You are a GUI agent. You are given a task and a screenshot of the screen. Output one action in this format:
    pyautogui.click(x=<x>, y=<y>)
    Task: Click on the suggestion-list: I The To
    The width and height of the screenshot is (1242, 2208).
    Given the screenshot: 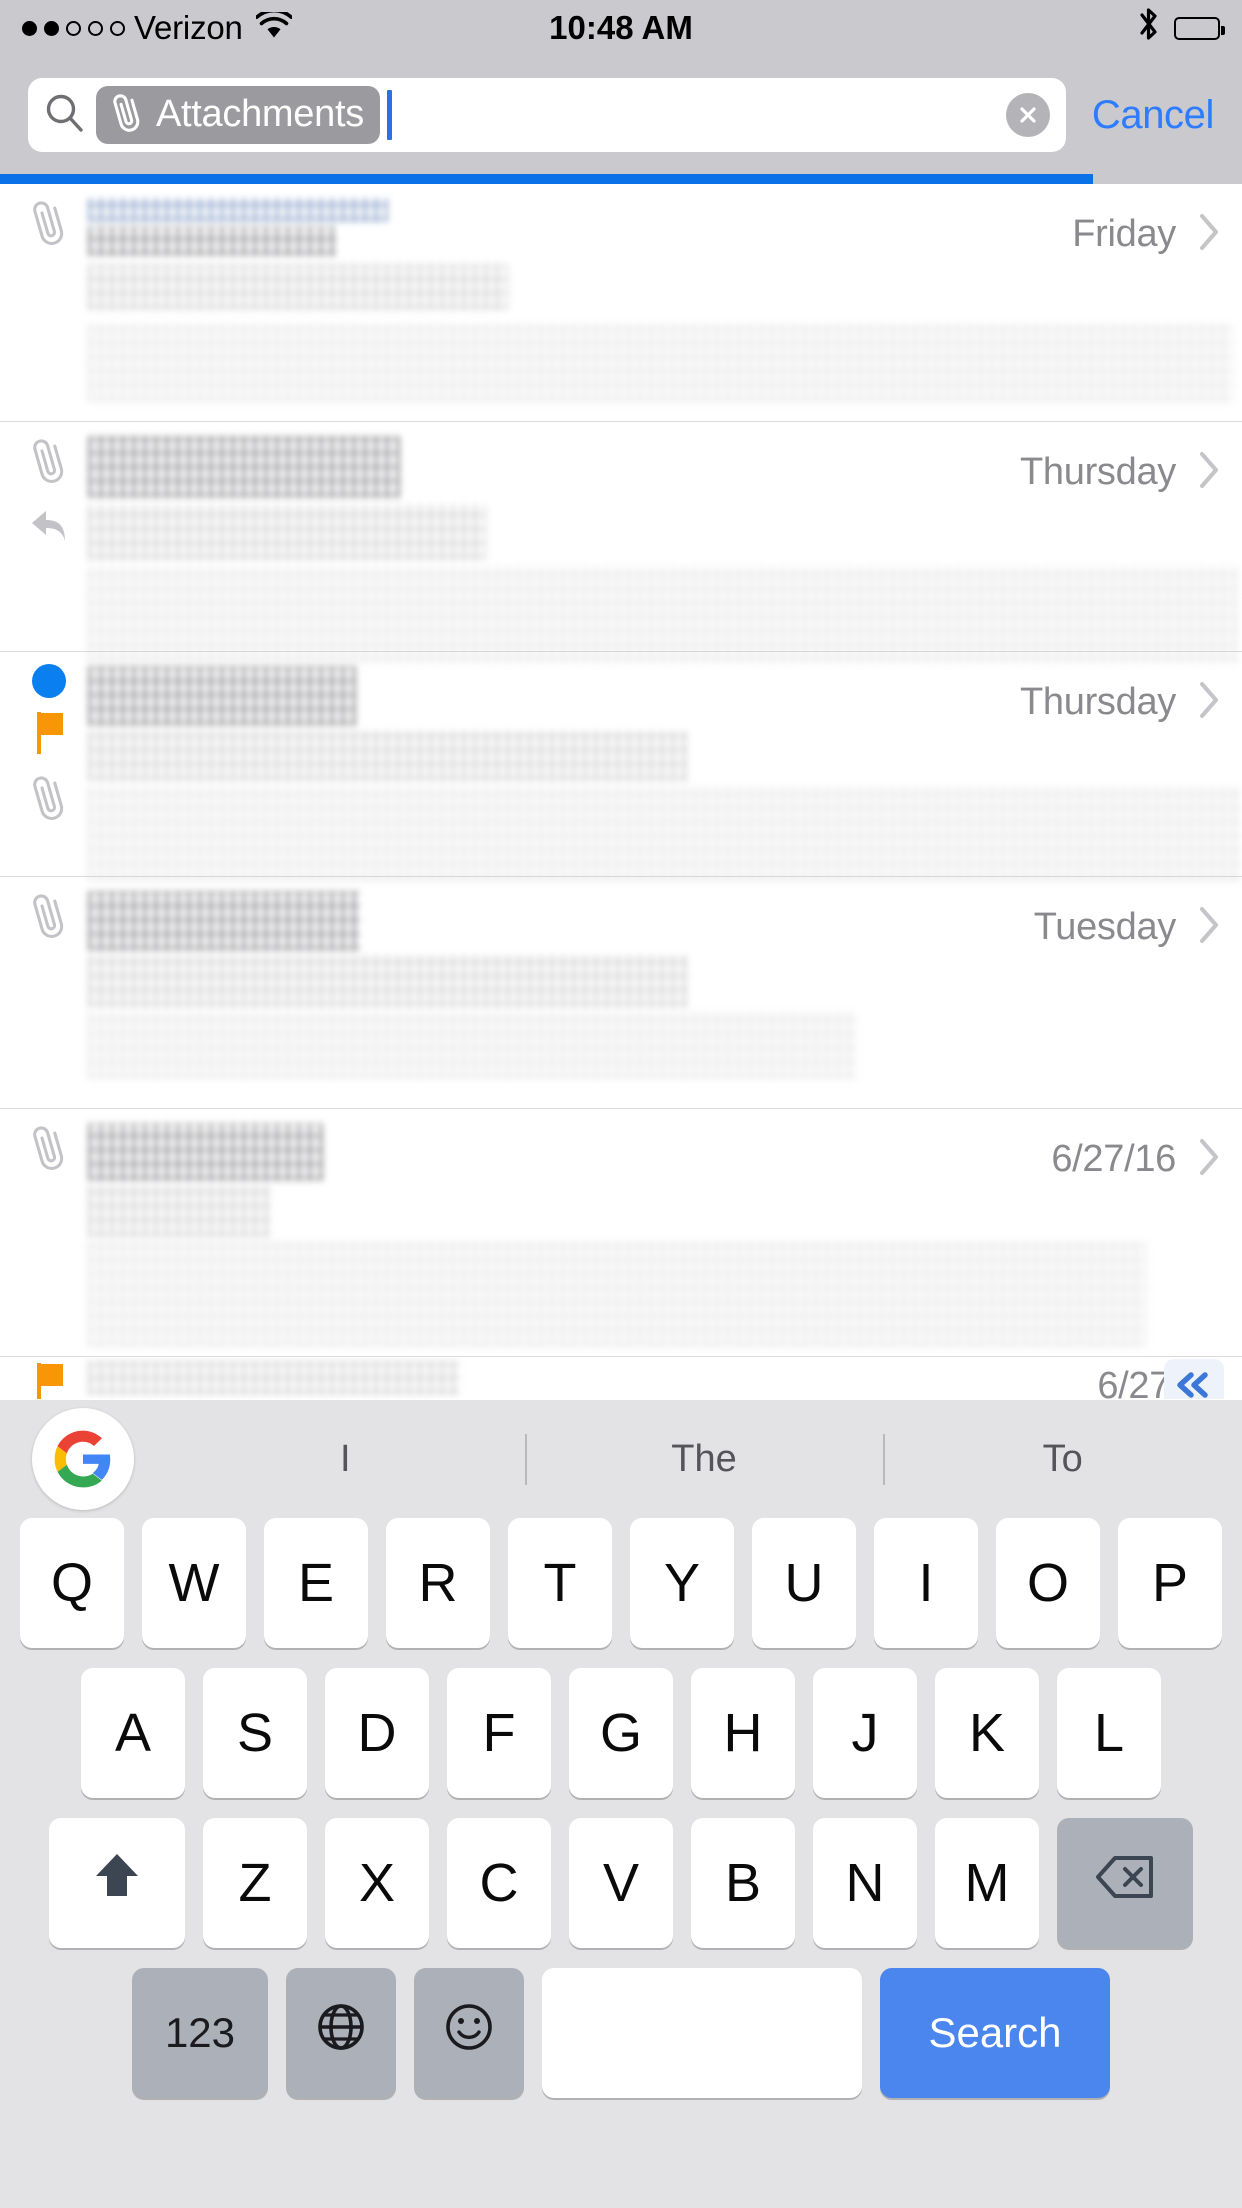 What is the action you would take?
    pyautogui.click(x=704, y=1459)
    